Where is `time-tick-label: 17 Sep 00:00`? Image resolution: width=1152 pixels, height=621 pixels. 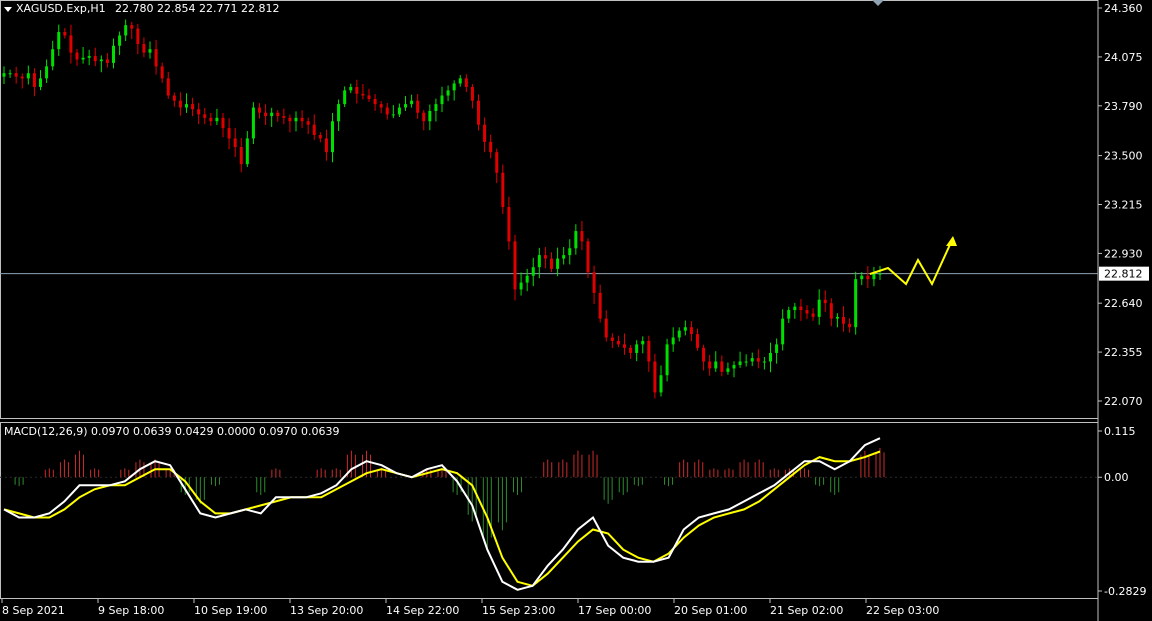
time-tick-label: 17 Sep 00:00 is located at coordinates (614, 610).